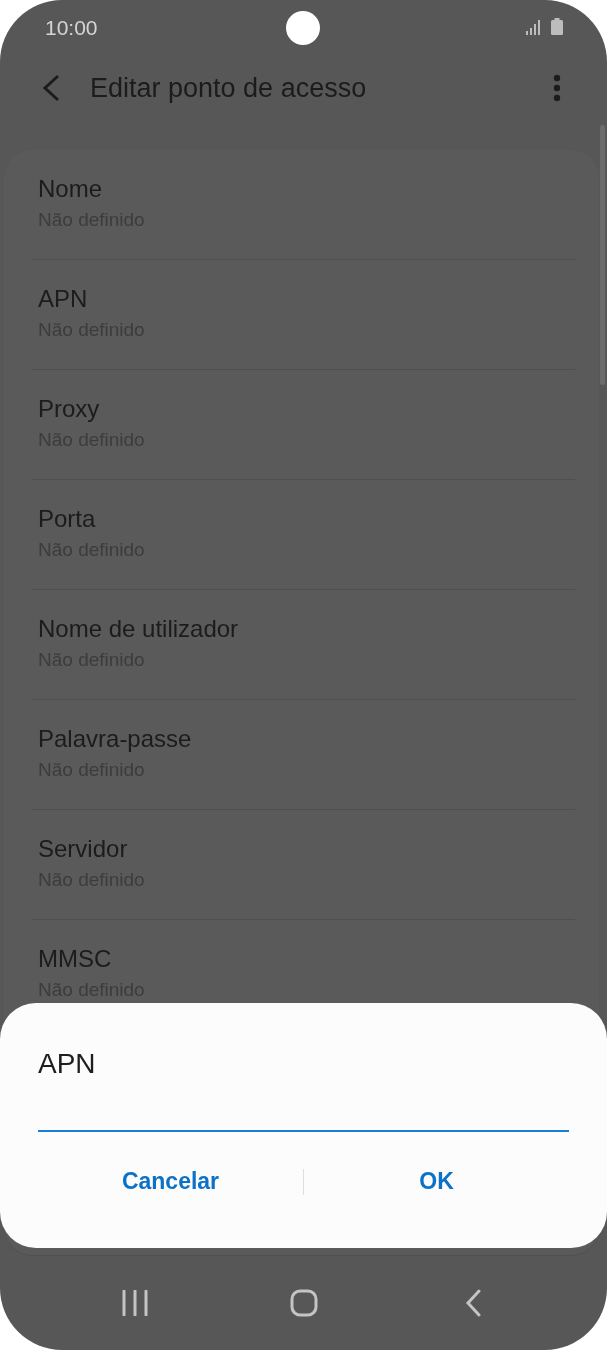  Describe the element at coordinates (303, 28) in the screenshot. I see `camera-hole` at that location.